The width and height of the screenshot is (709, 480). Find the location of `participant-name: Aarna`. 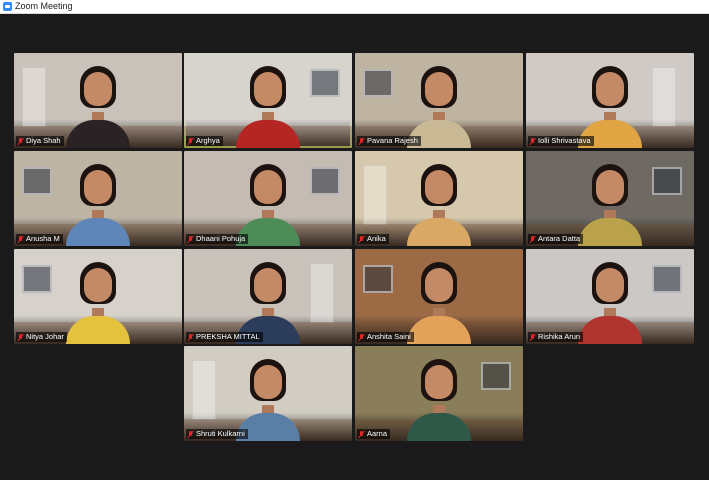

participant-name: Aarna is located at coordinates (377, 433).